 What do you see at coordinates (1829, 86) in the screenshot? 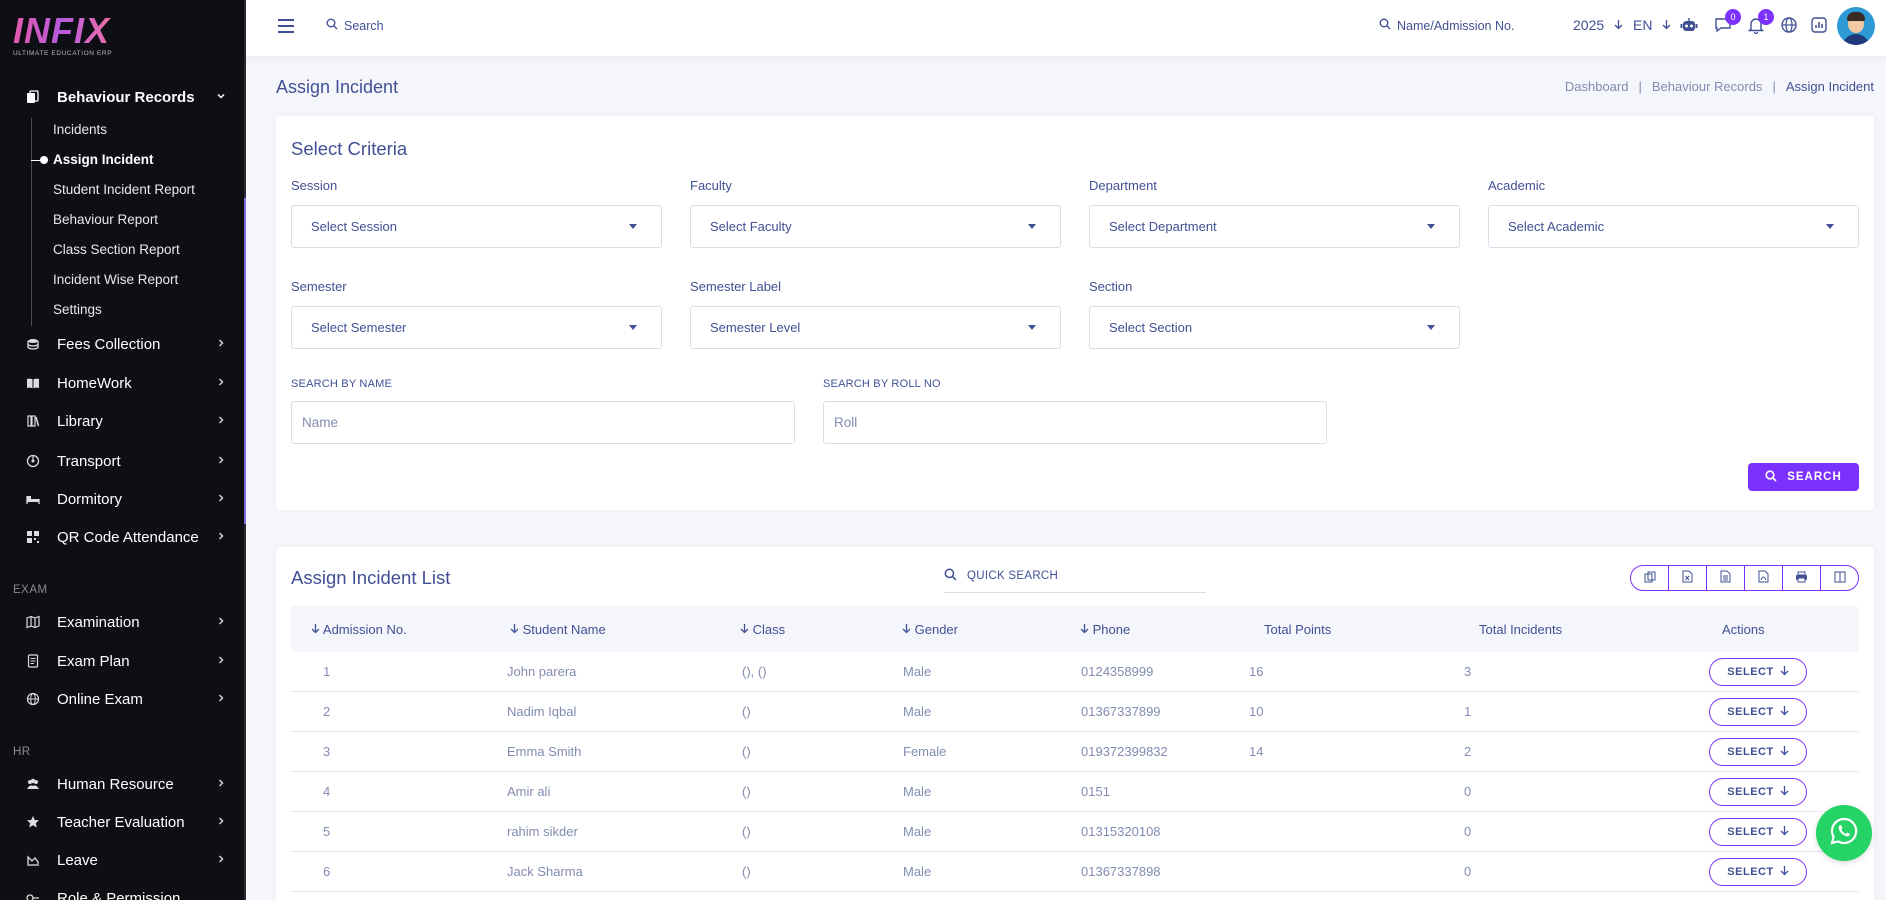
I see `breadcrumb-current: Assign Incident` at bounding box center [1829, 86].